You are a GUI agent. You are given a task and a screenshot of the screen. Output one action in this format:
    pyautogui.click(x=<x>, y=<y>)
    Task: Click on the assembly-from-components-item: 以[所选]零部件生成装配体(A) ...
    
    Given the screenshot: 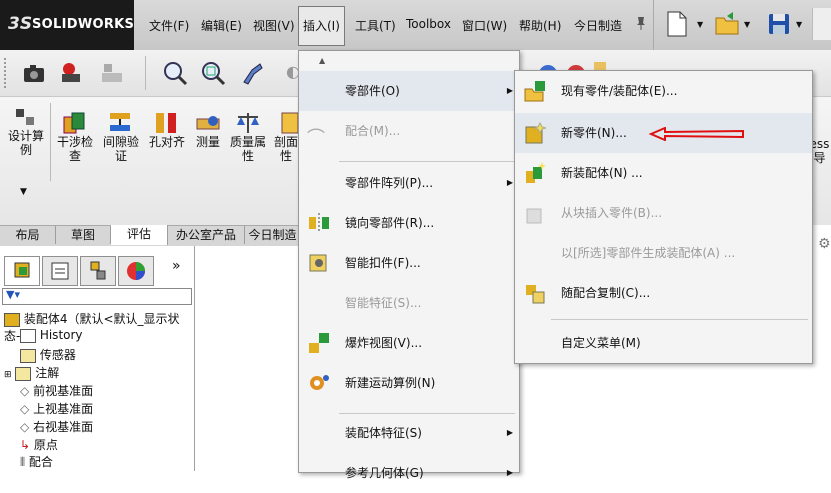 What is the action you would take?
    pyautogui.click(x=663, y=253)
    